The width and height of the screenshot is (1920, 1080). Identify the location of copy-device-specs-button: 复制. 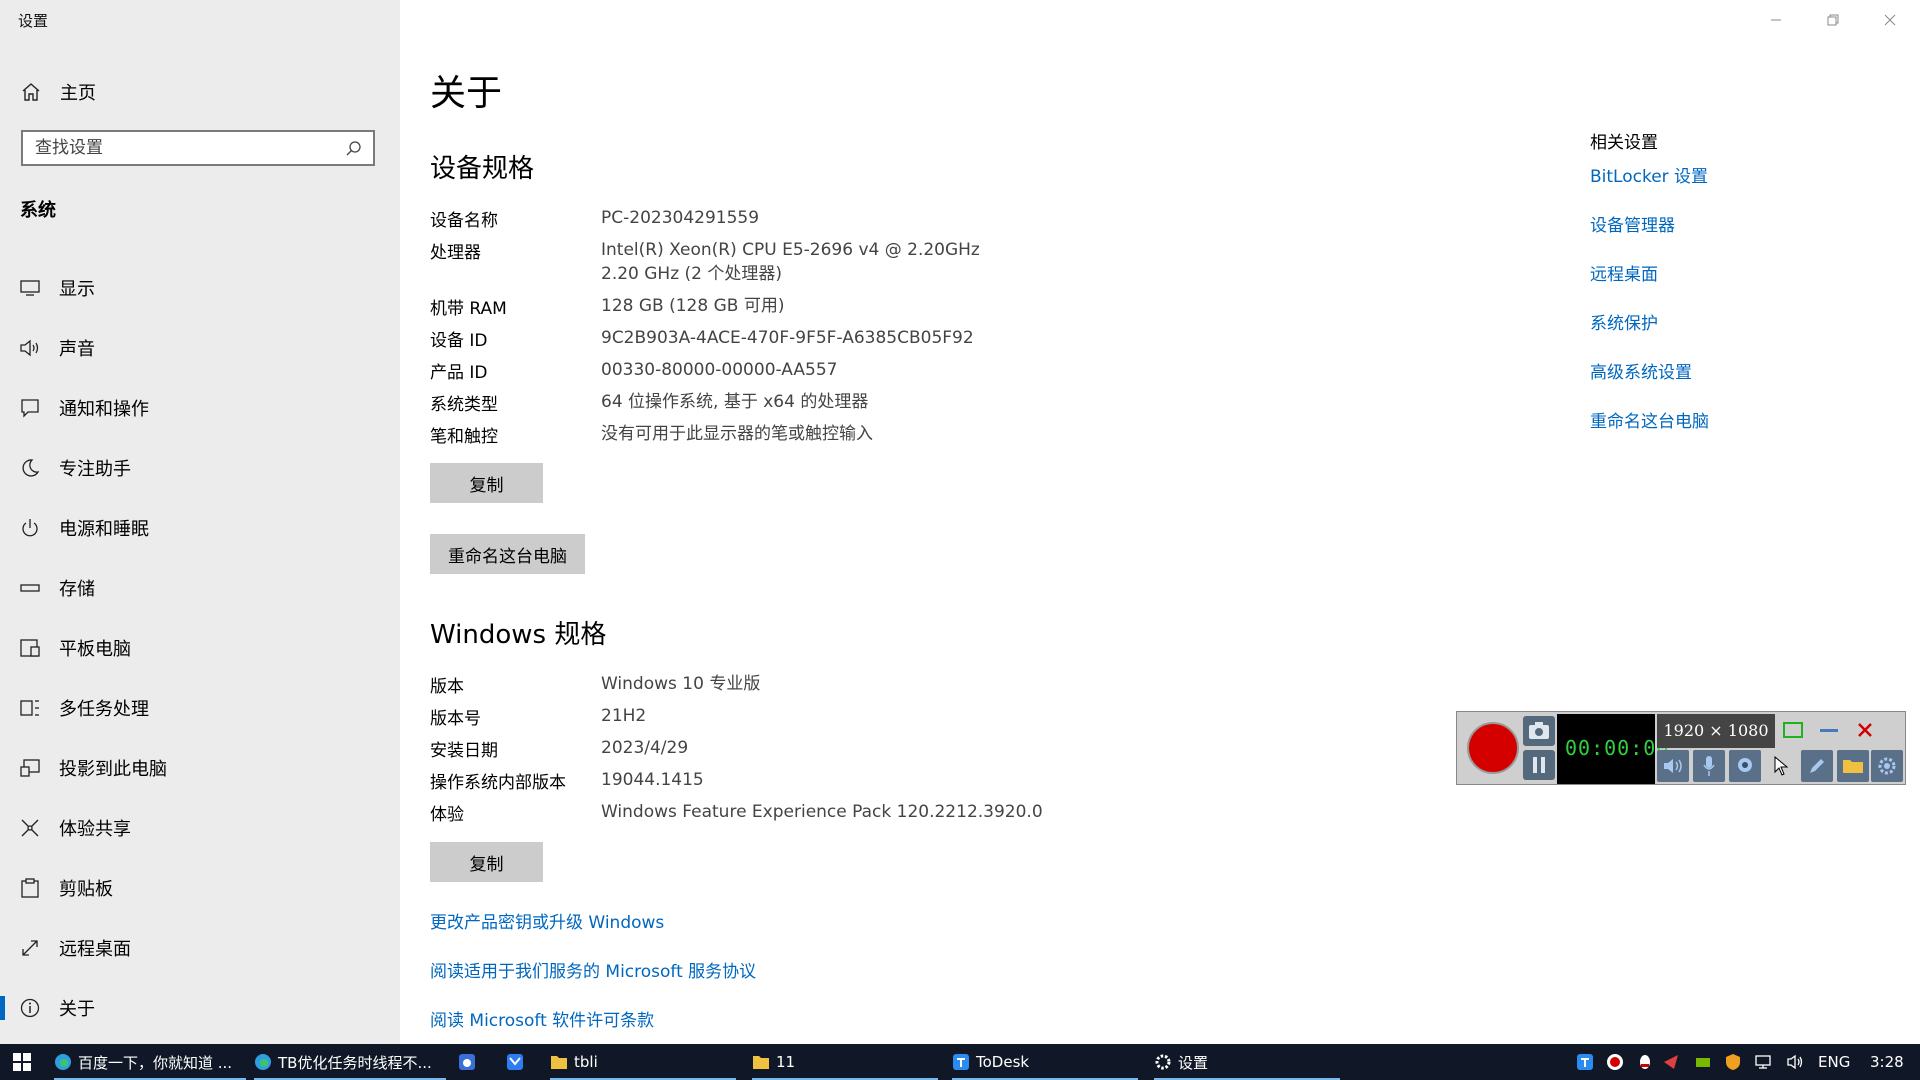
(486, 483).